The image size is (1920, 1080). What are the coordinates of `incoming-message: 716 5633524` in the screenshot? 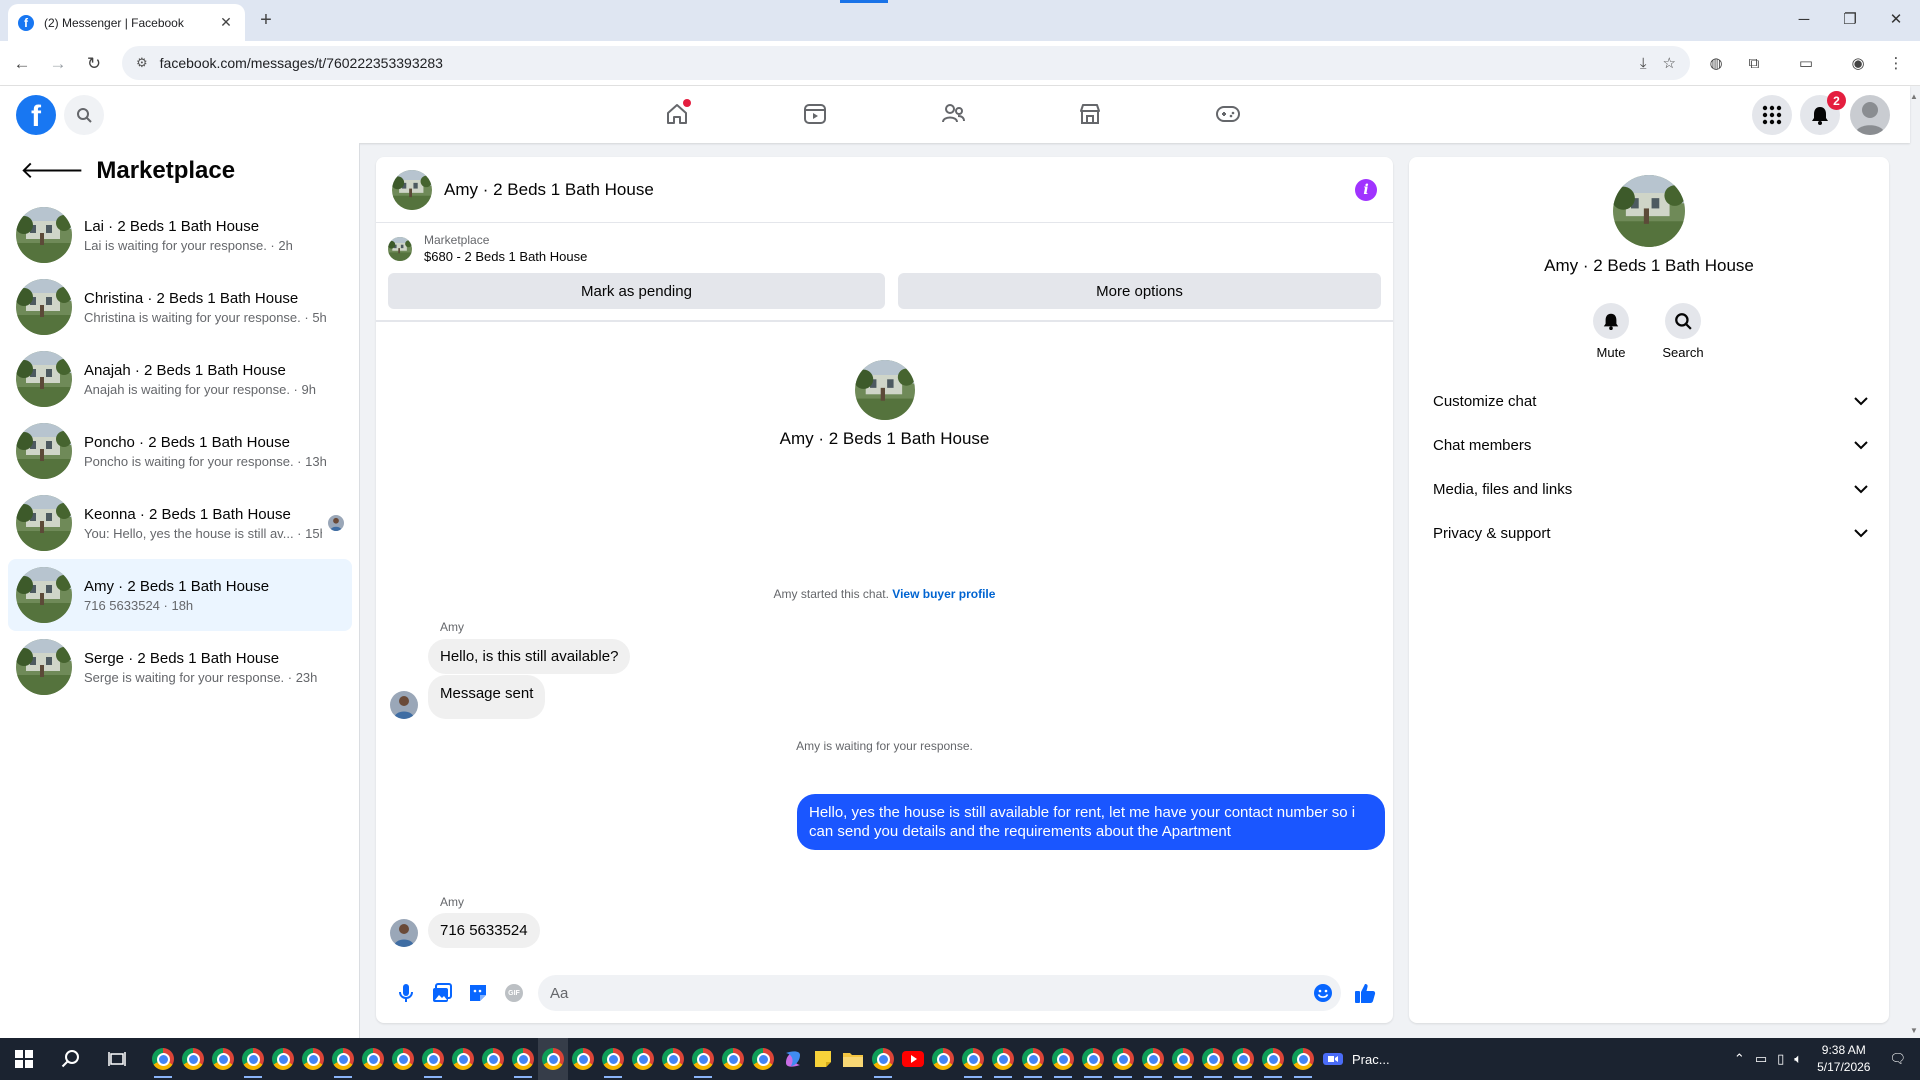 It's located at (484, 930).